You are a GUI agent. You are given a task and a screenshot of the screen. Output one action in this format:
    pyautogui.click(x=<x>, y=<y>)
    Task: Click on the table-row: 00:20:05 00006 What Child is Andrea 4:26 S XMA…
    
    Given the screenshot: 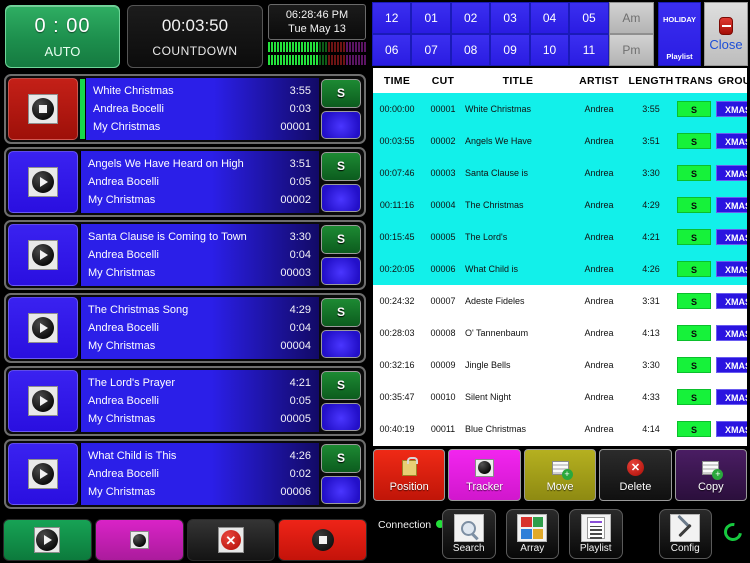 What is the action you would take?
    pyautogui.click(x=560, y=269)
    